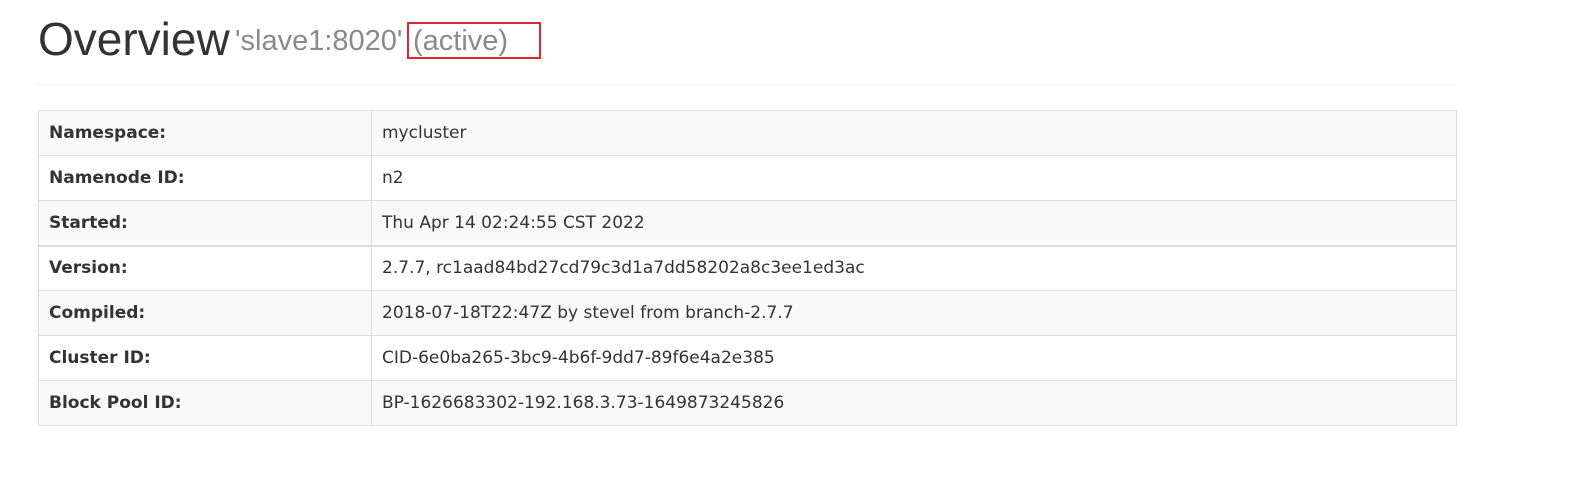 This screenshot has width=1575, height=483. What do you see at coordinates (205, 133) in the screenshot?
I see `namespace-label: Namespace:` at bounding box center [205, 133].